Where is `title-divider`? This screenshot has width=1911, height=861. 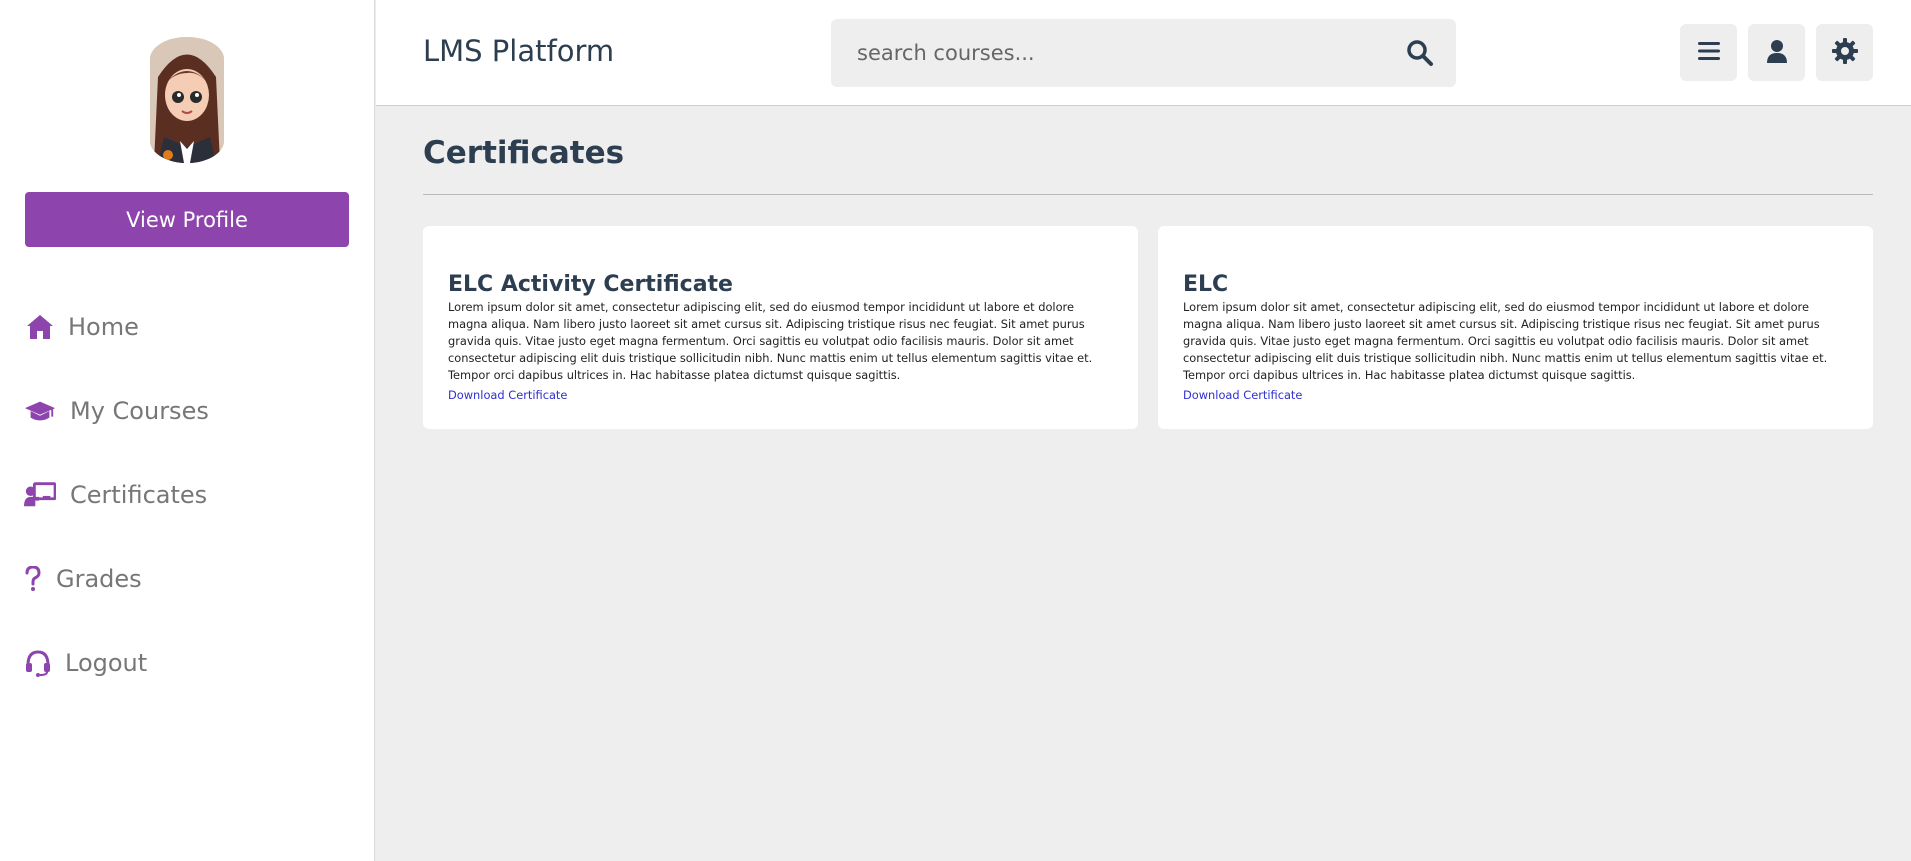
title-divider is located at coordinates (1148, 194).